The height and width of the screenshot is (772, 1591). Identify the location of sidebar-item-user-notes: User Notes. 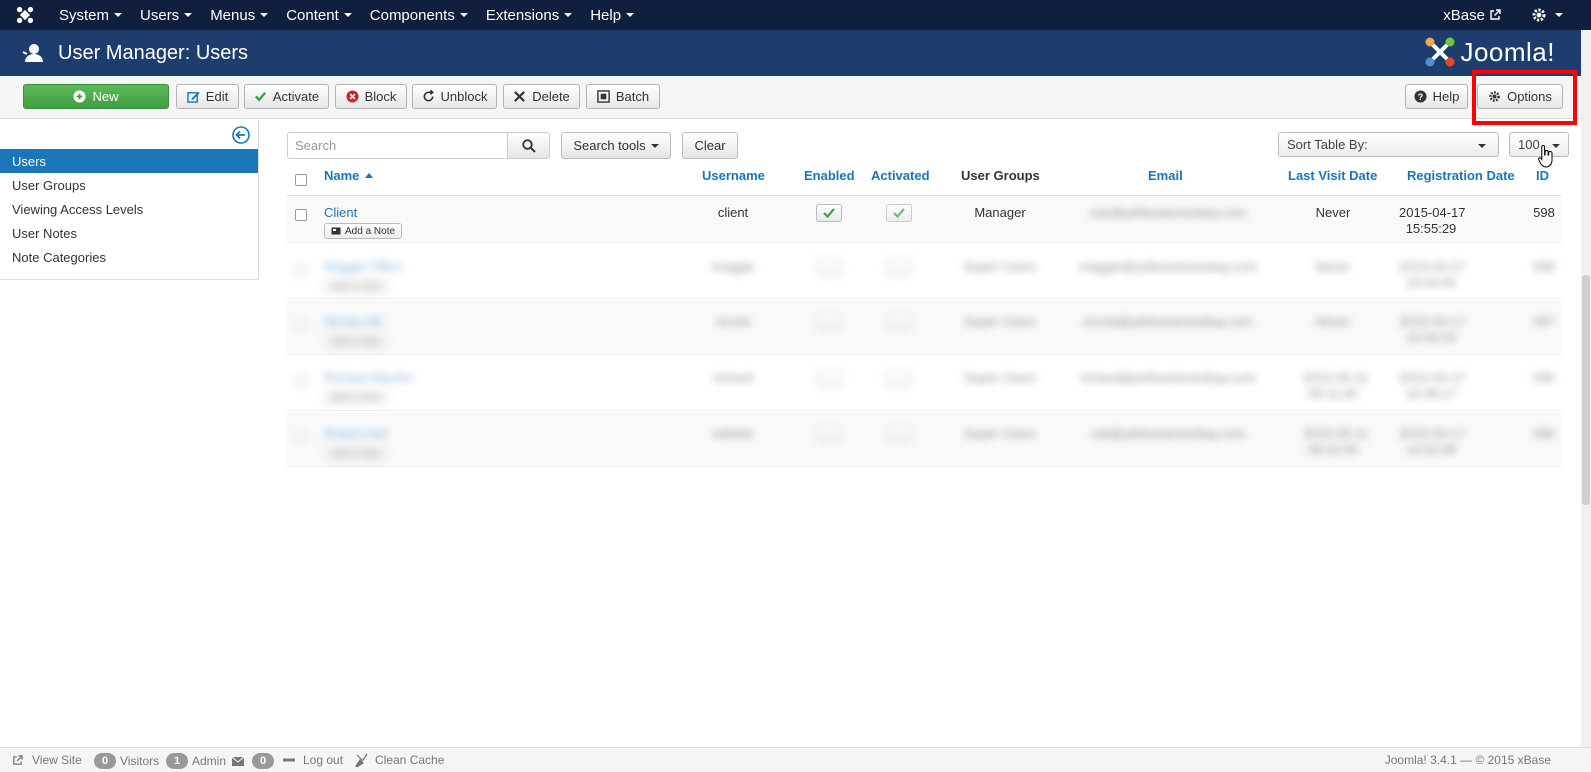
(129, 233).